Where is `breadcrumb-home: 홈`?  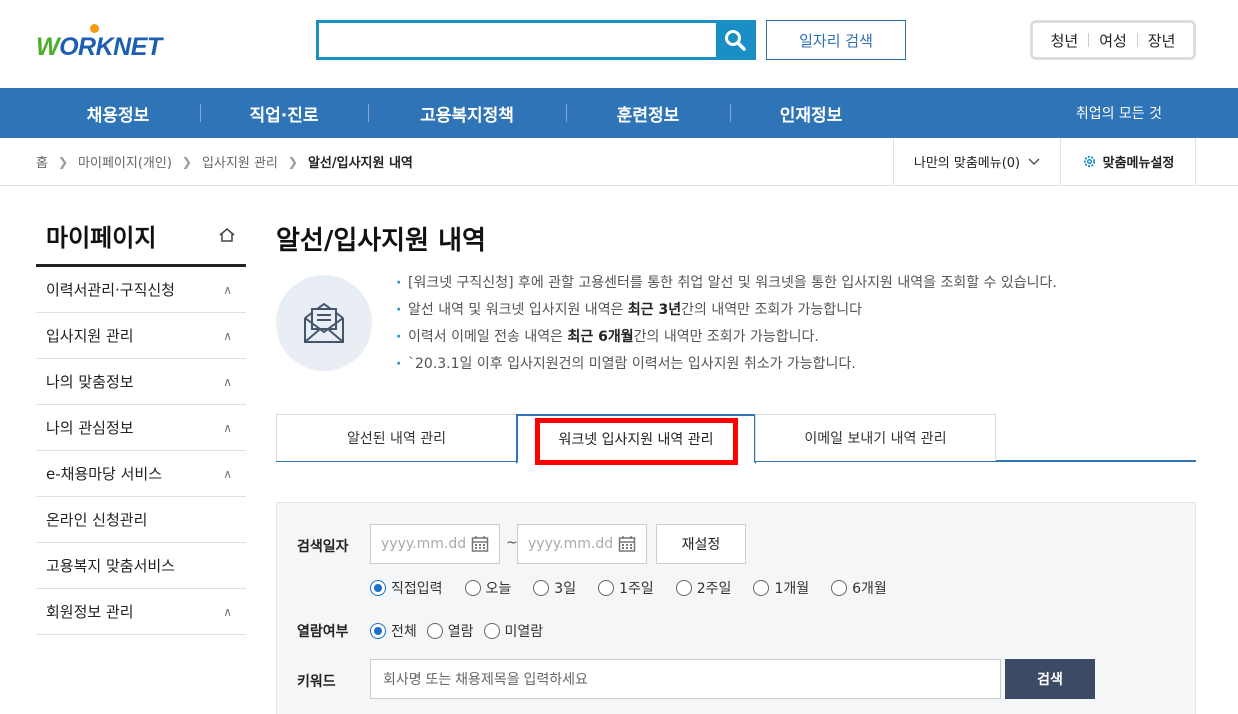
breadcrumb-home: 홈 is located at coordinates (42, 161).